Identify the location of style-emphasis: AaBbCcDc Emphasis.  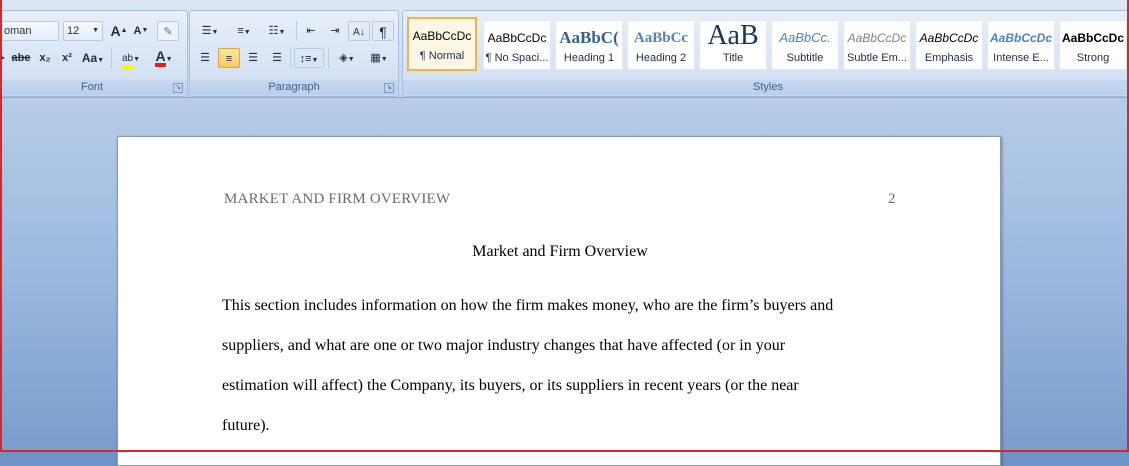
(949, 45).